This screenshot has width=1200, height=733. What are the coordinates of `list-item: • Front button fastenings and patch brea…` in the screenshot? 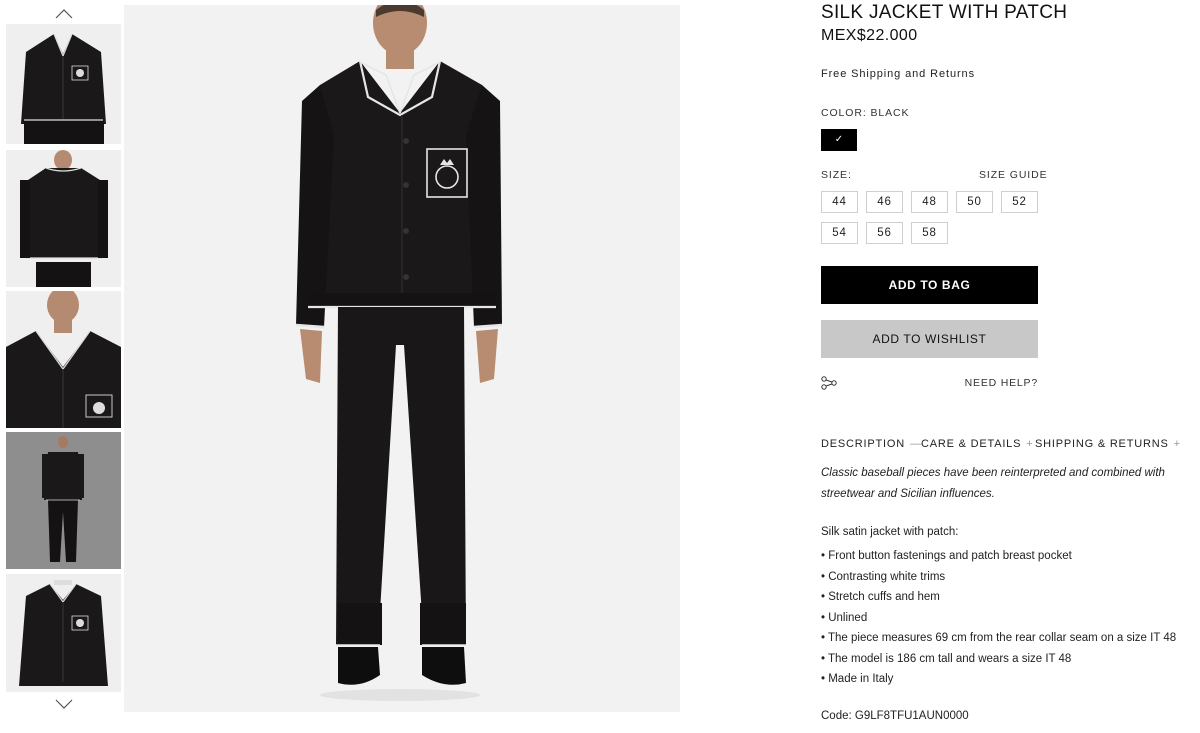 It's located at (946, 556).